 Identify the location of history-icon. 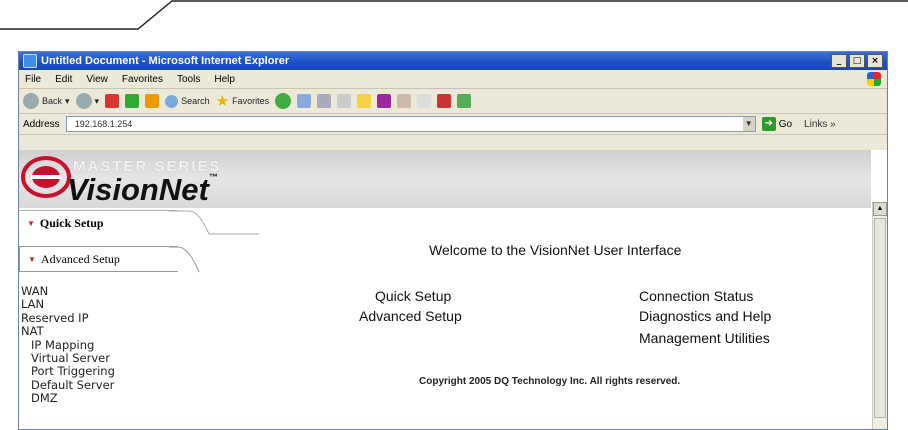
(304, 101).